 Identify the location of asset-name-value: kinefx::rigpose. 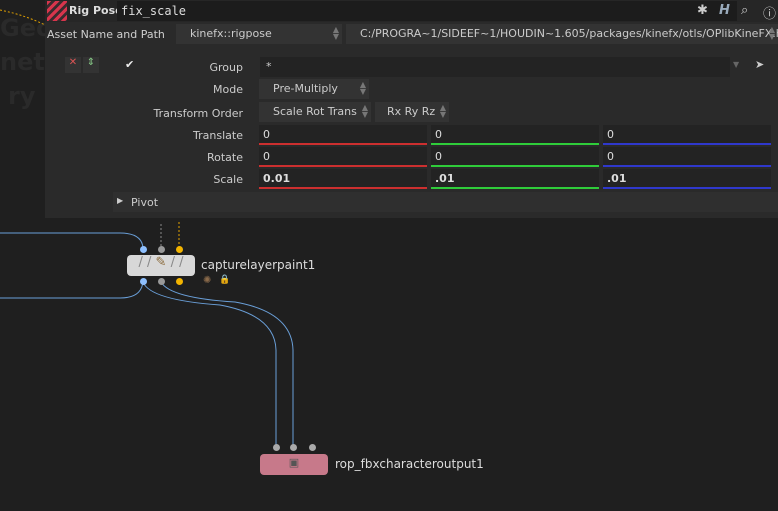
(231, 33).